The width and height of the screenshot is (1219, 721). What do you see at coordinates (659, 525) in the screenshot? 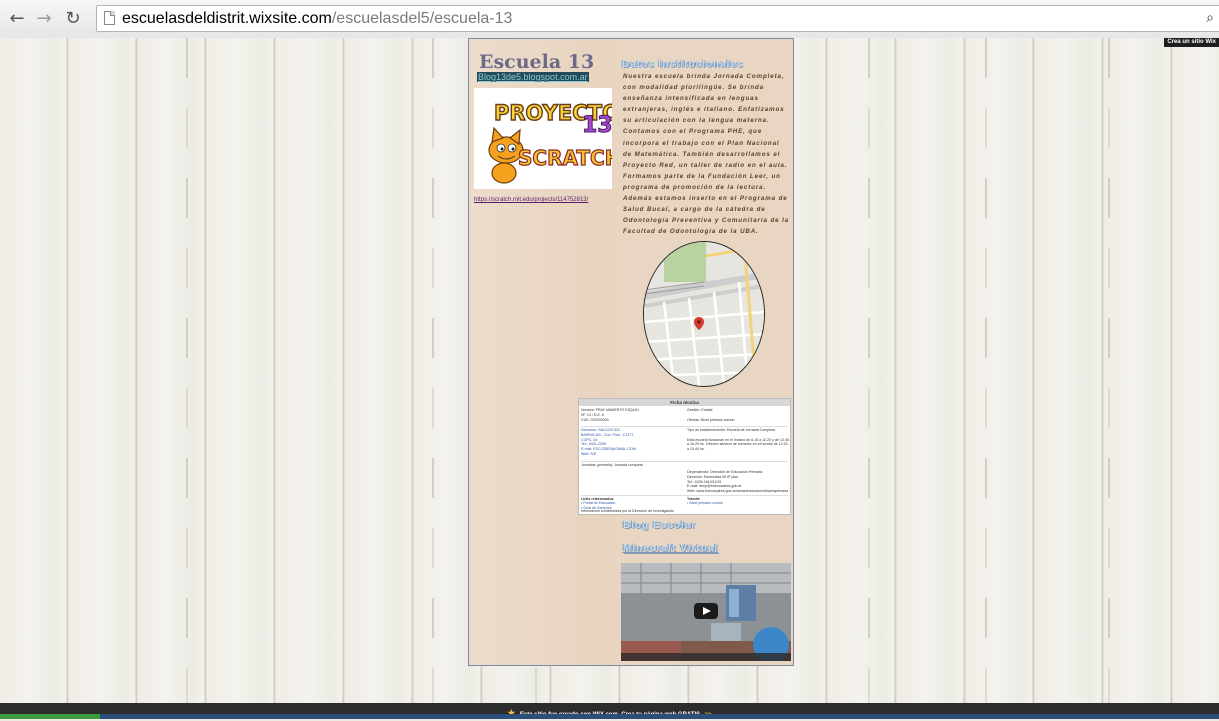
I see `blog-heading: Blog Escolar` at bounding box center [659, 525].